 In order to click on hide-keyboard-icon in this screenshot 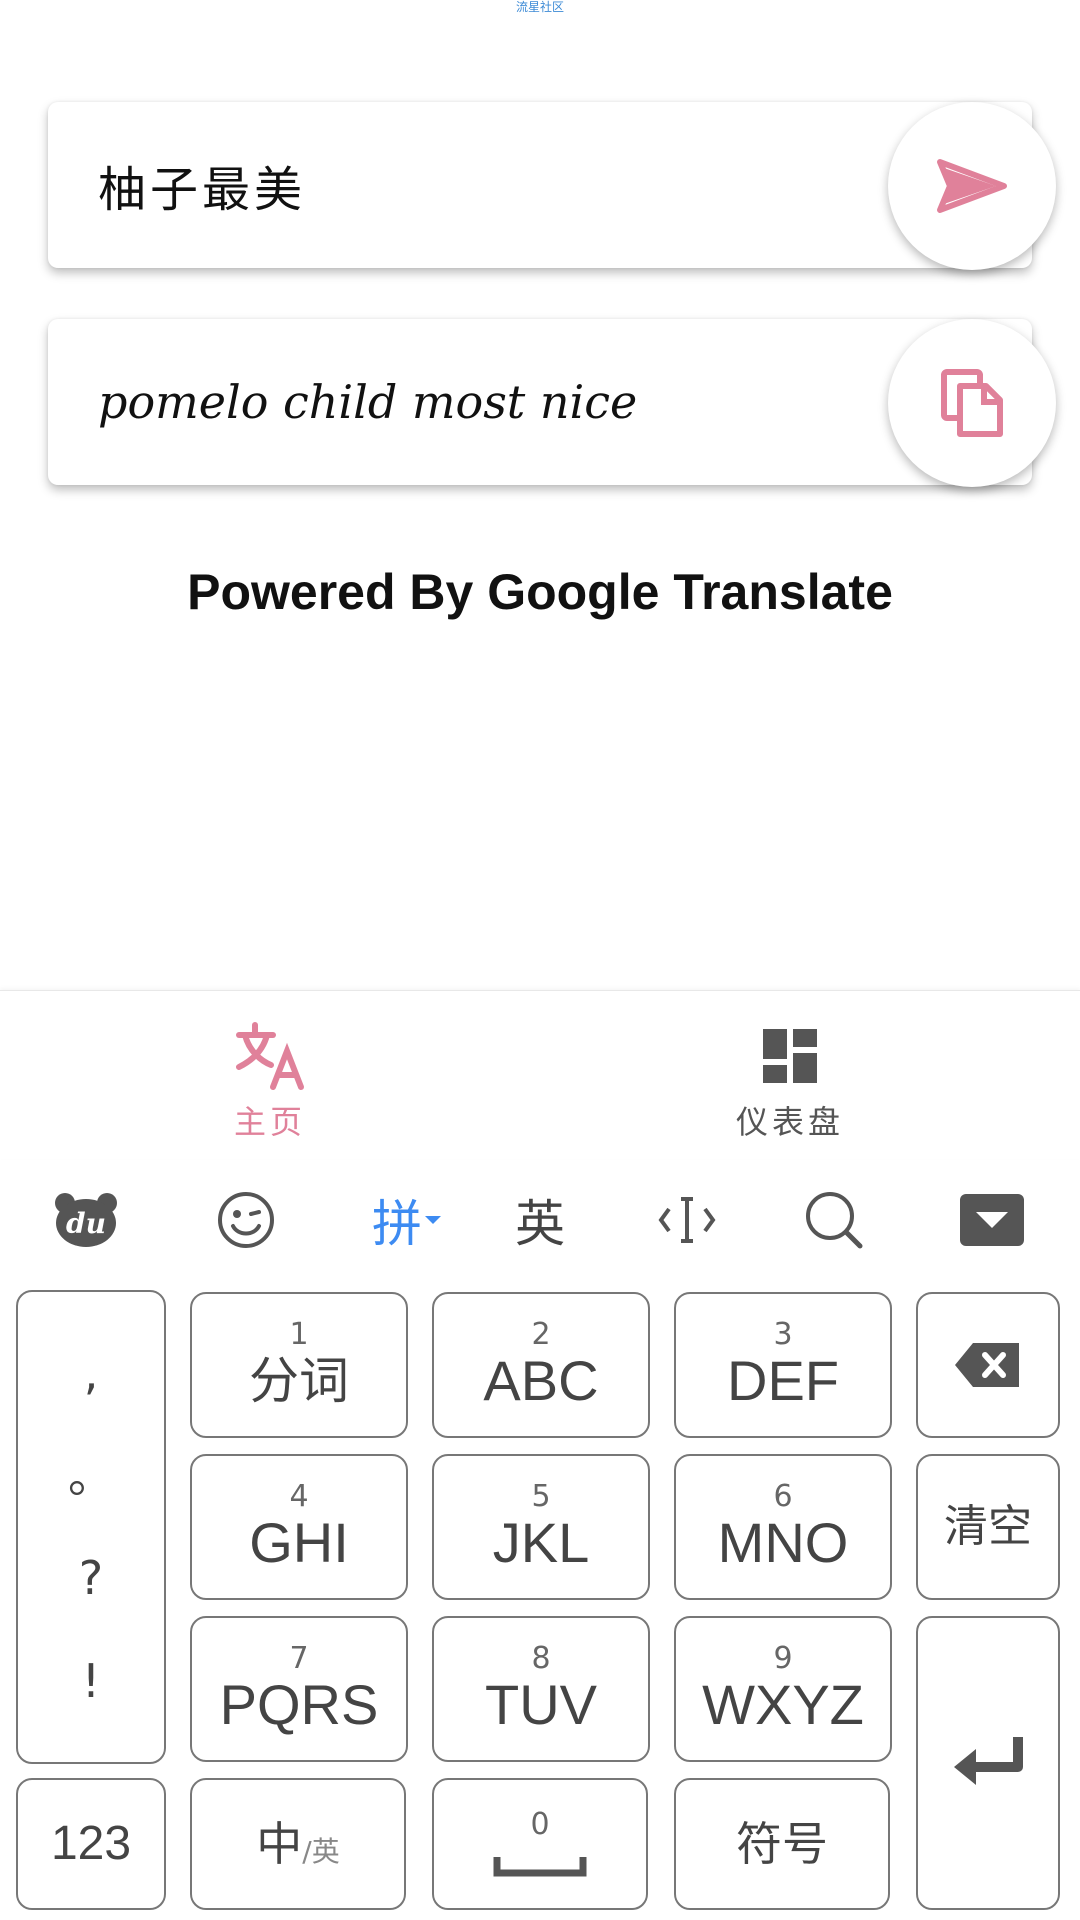, I will do `click(992, 1220)`.